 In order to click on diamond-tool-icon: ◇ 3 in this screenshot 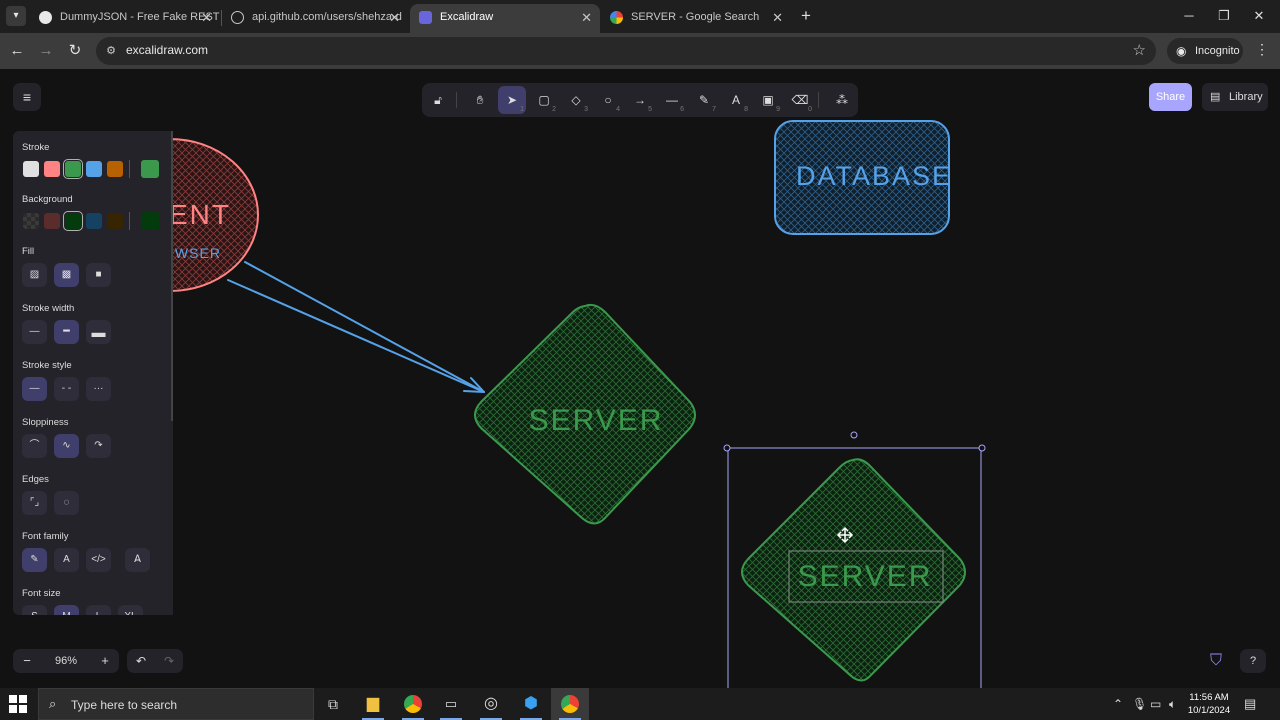, I will do `click(576, 100)`.